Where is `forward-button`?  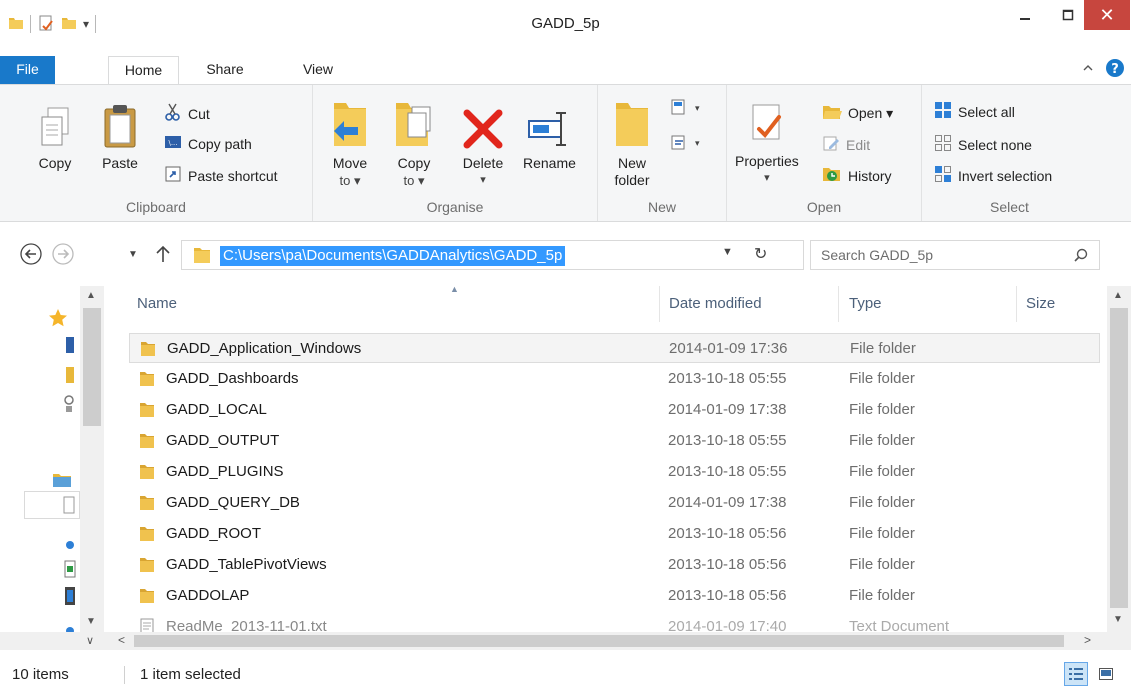 forward-button is located at coordinates (63, 254).